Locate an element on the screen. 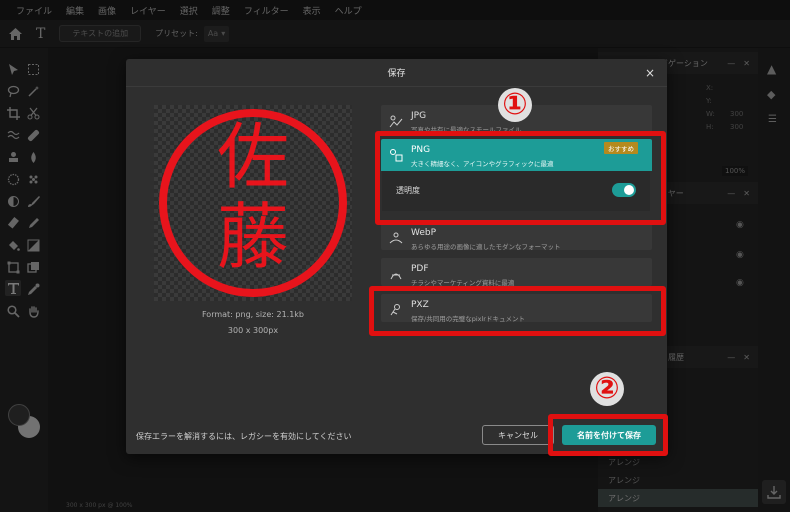 This screenshot has height=512, width=790. stamp-text-top: 佐 is located at coordinates (252, 157).